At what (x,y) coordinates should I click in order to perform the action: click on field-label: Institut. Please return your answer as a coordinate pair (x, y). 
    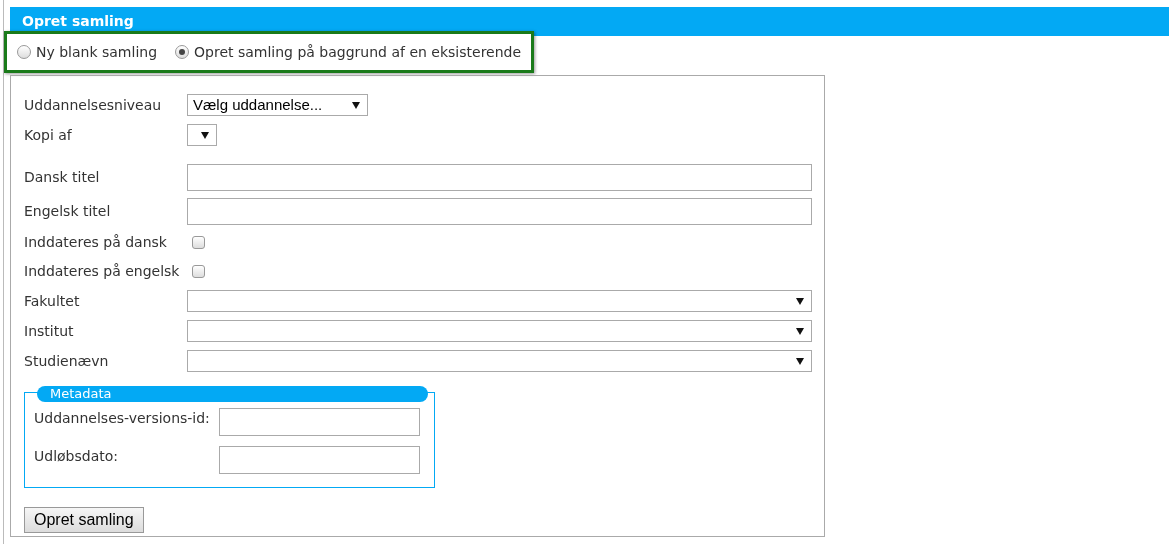
    Looking at the image, I should click on (49, 331).